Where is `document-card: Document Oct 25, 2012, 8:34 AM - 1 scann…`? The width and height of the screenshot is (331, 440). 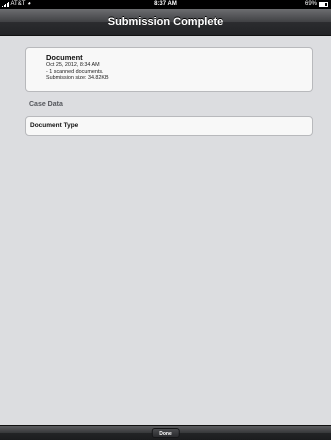 document-card: Document Oct 25, 2012, 8:34 AM - 1 scann… is located at coordinates (169, 69).